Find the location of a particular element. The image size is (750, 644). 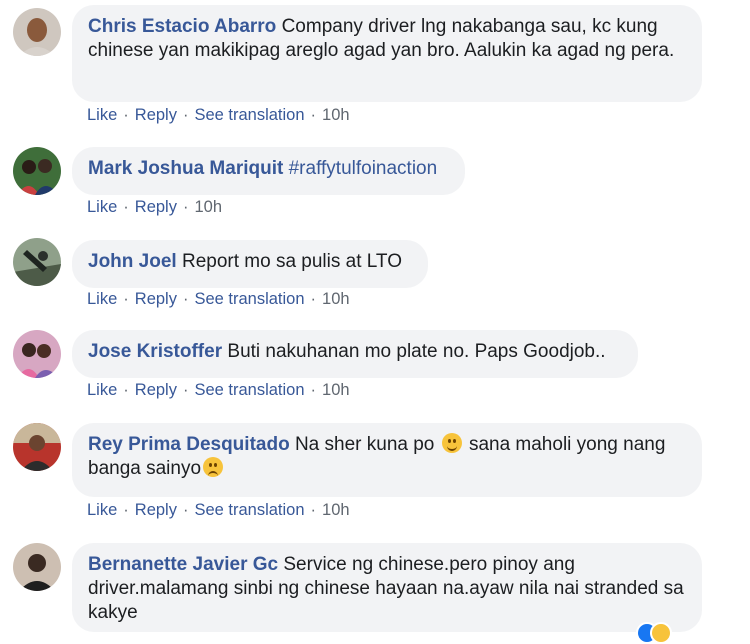

haha-reaction-icon is located at coordinates (661, 633).